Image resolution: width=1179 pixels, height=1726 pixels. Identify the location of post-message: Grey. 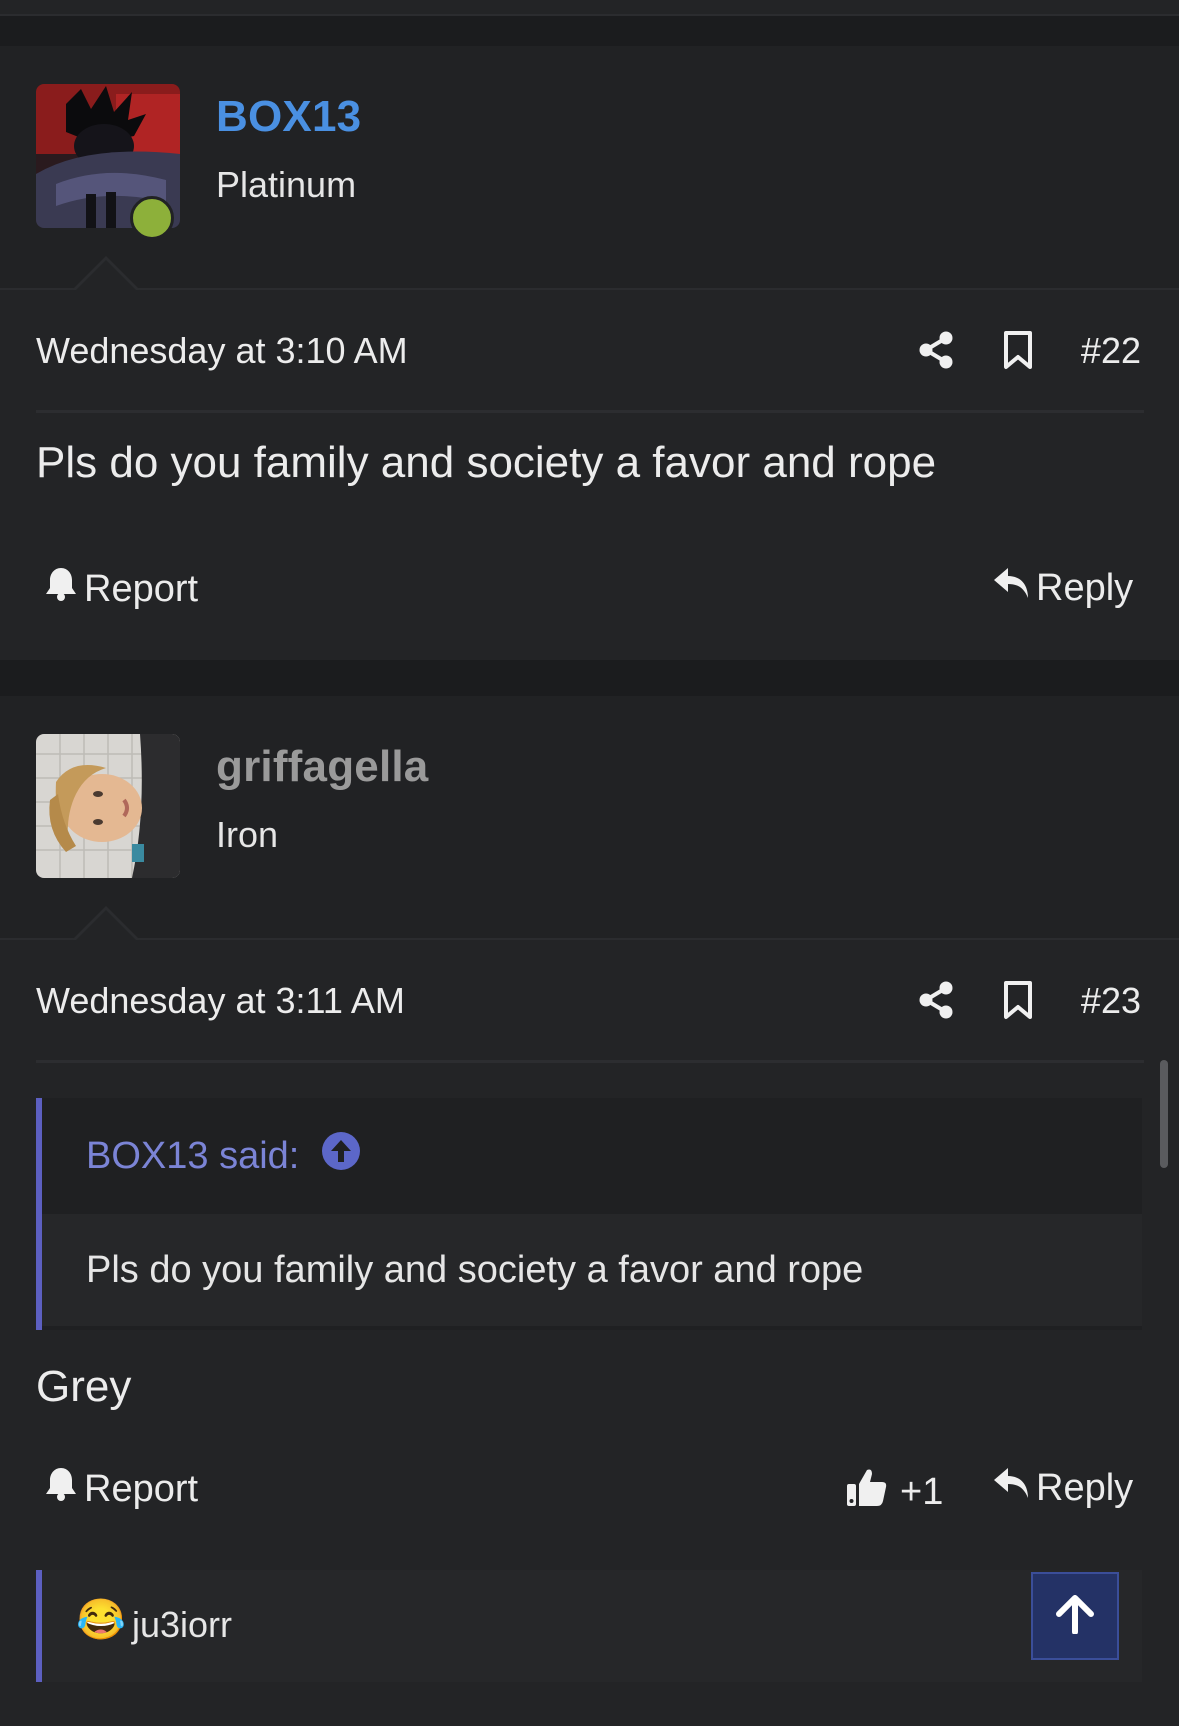
(84, 1386).